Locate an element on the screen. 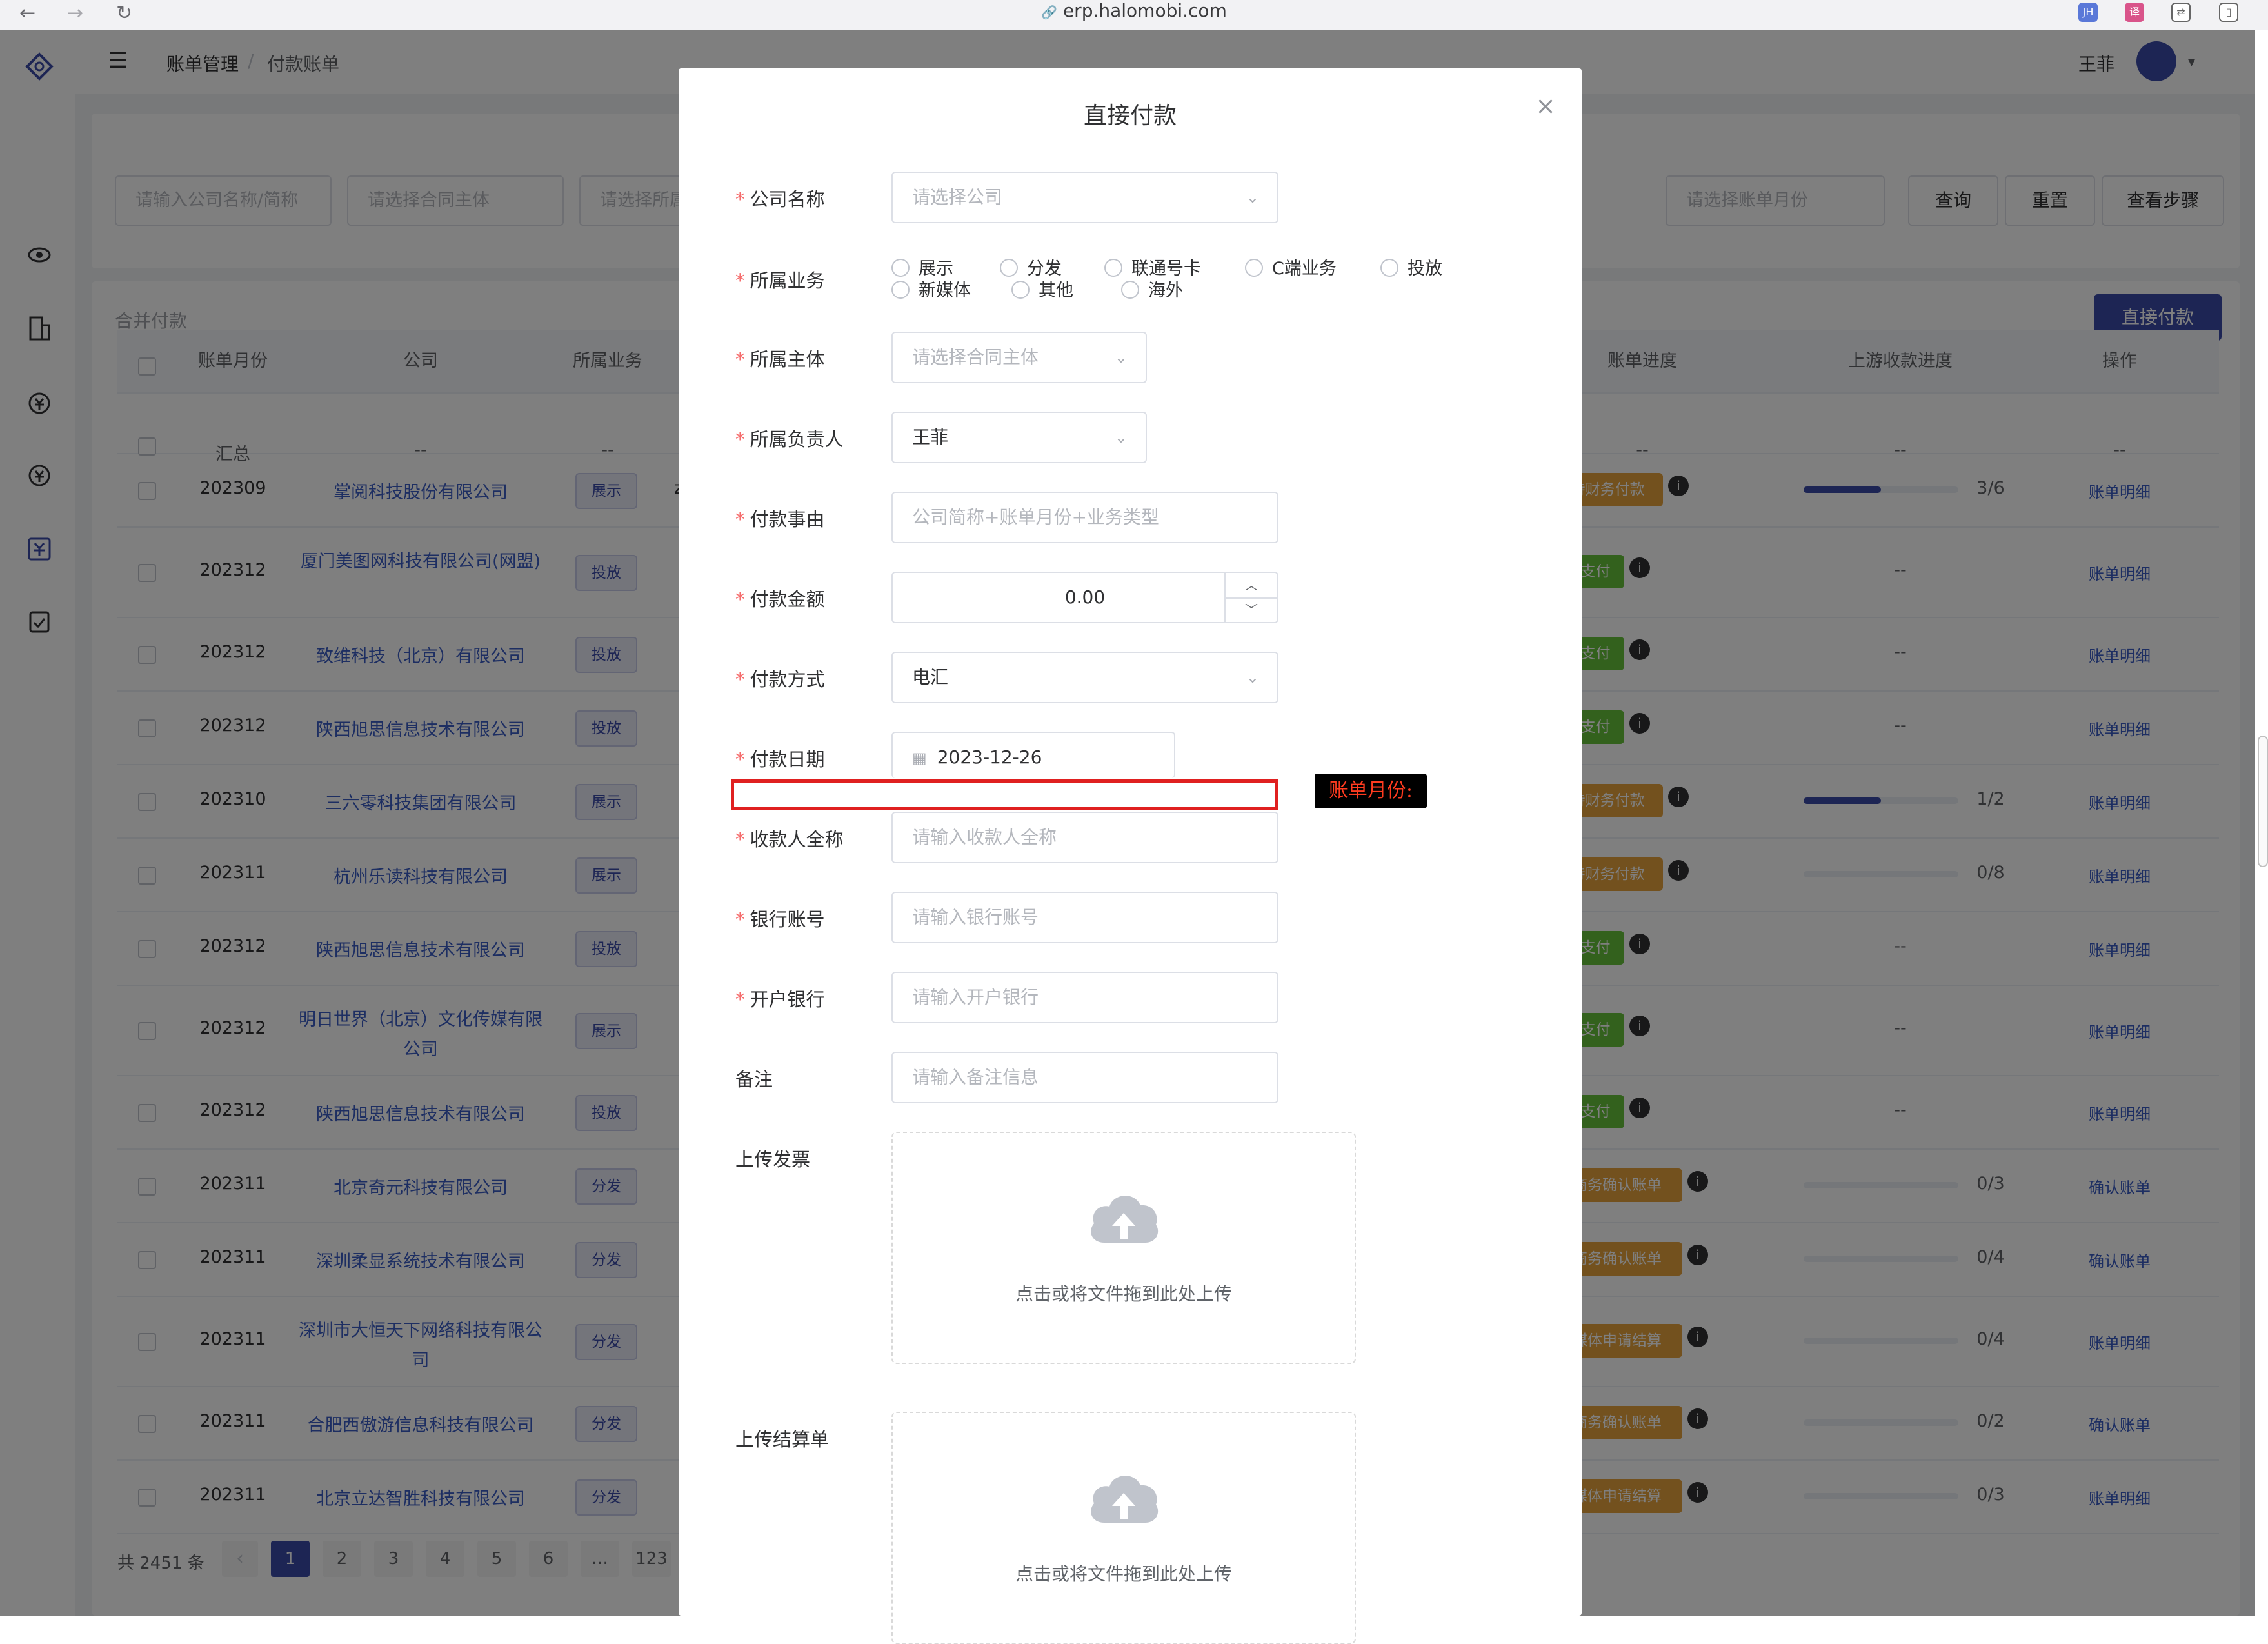  date-value: 2023-12-26 is located at coordinates (989, 758).